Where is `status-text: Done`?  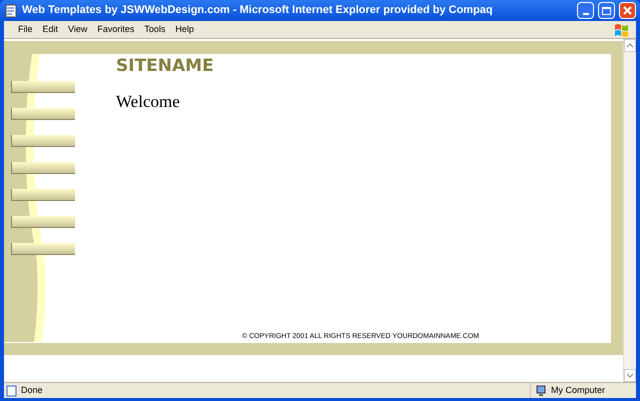
status-text: Done is located at coordinates (32, 390).